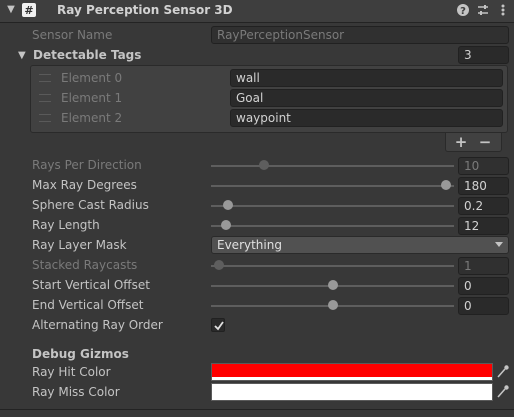 This screenshot has width=514, height=417. I want to click on max-ray-degrees-thumb, so click(446, 185).